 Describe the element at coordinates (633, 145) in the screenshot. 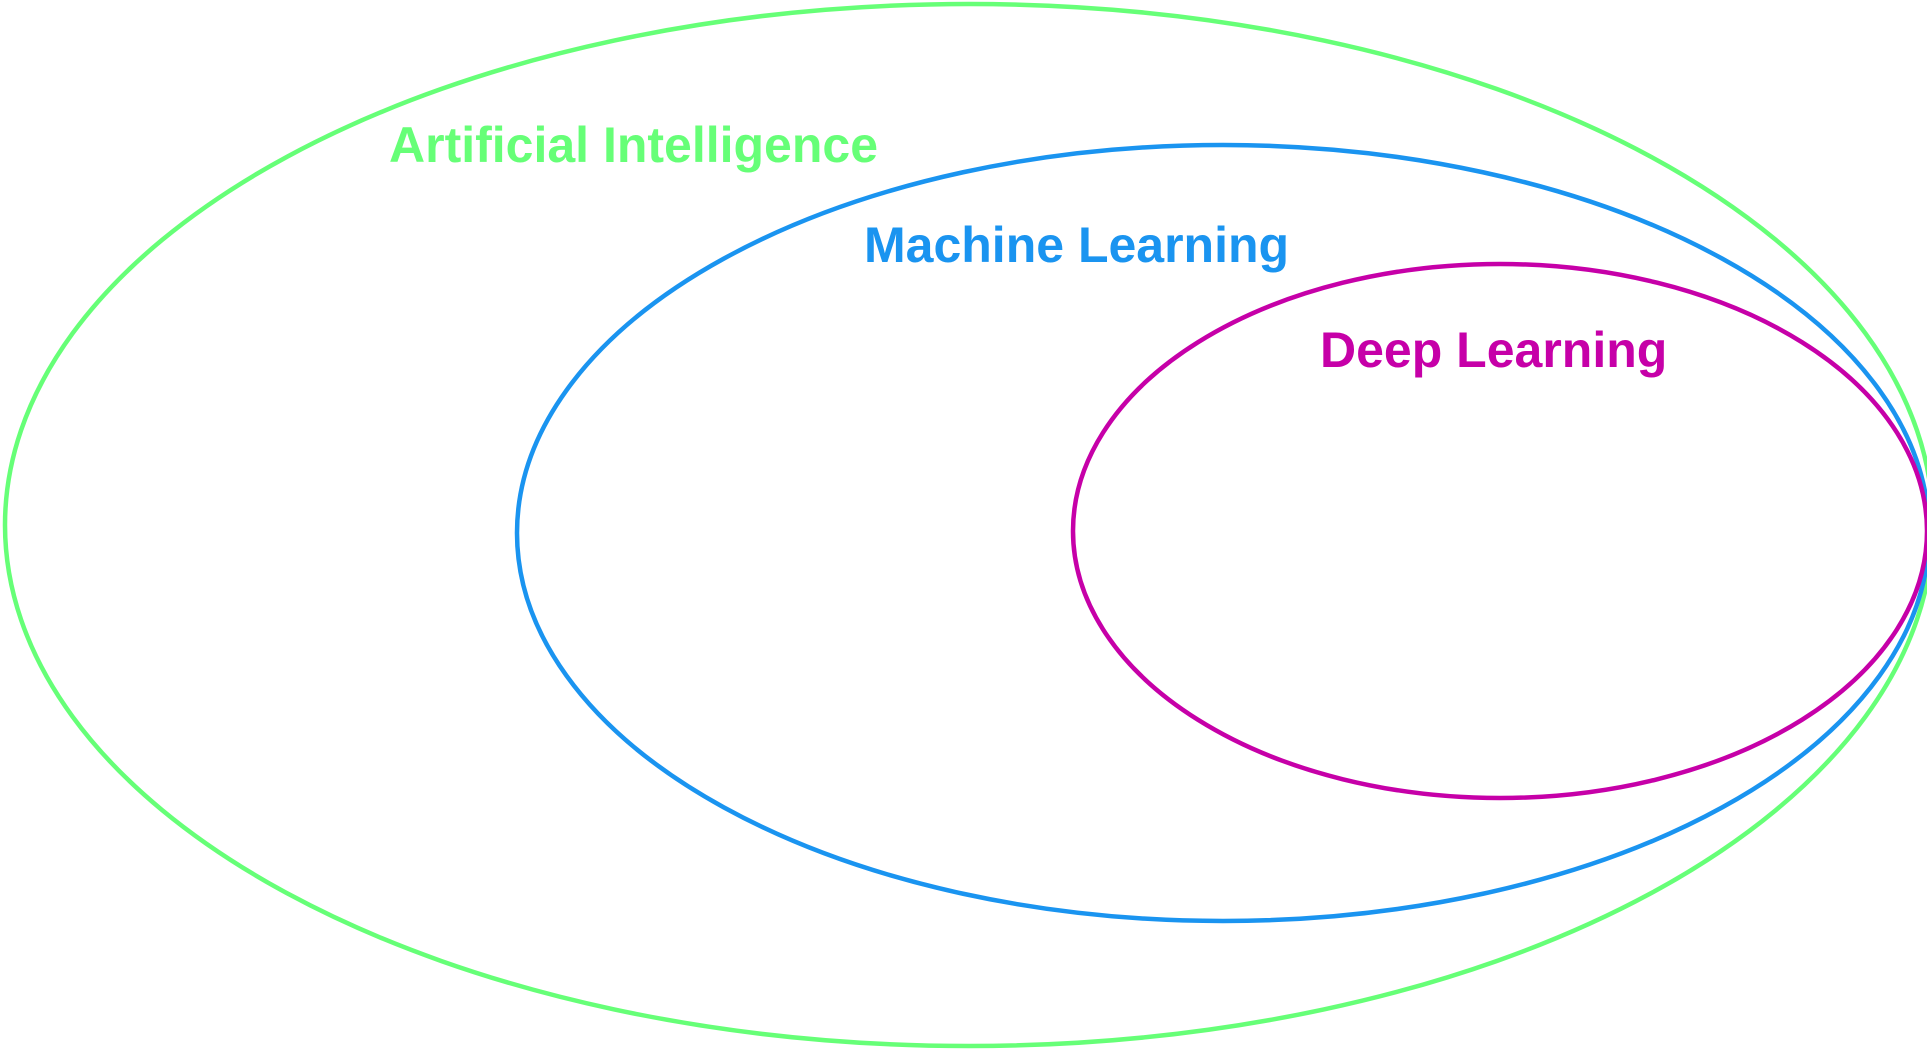

I see `ai-label: Artificial Intelligence` at that location.